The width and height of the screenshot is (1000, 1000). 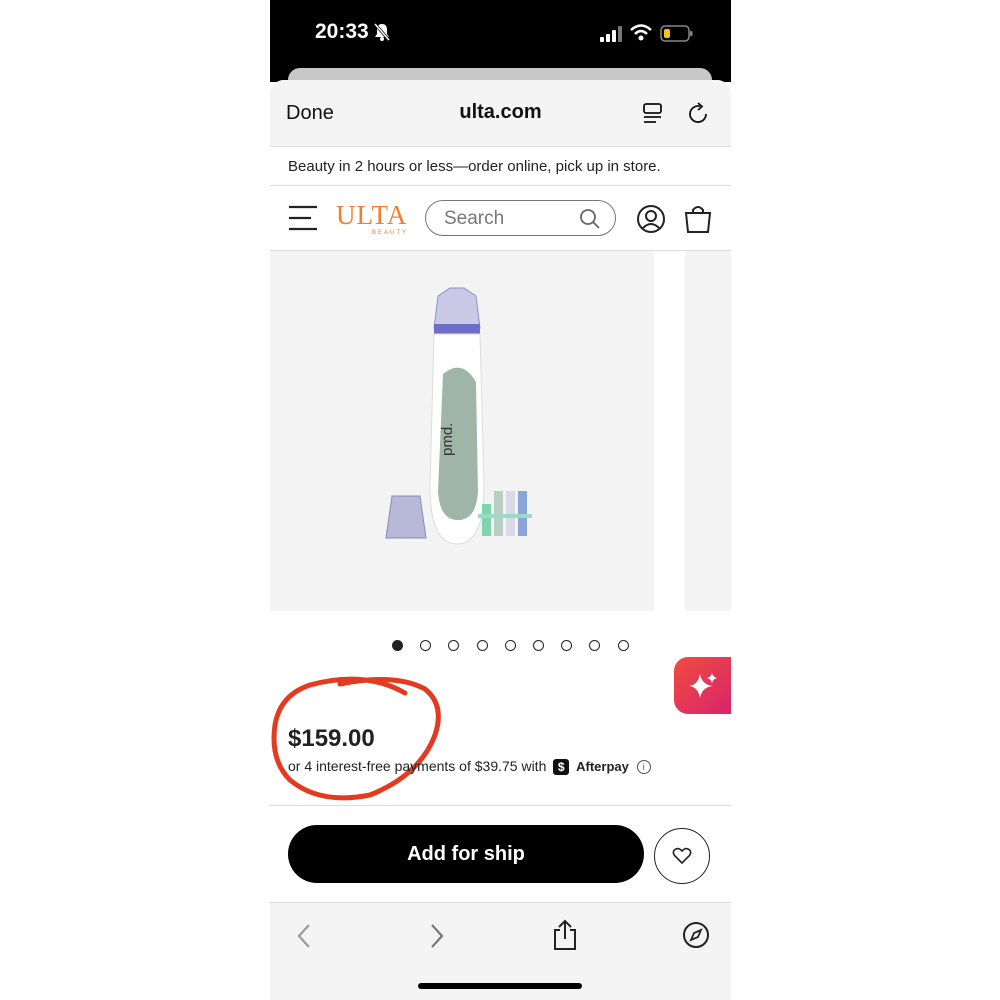 What do you see at coordinates (565, 935) in the screenshot?
I see `share-icon` at bounding box center [565, 935].